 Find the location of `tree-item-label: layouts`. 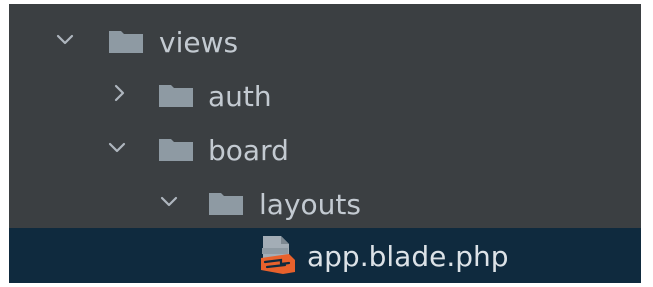

tree-item-label: layouts is located at coordinates (310, 204).